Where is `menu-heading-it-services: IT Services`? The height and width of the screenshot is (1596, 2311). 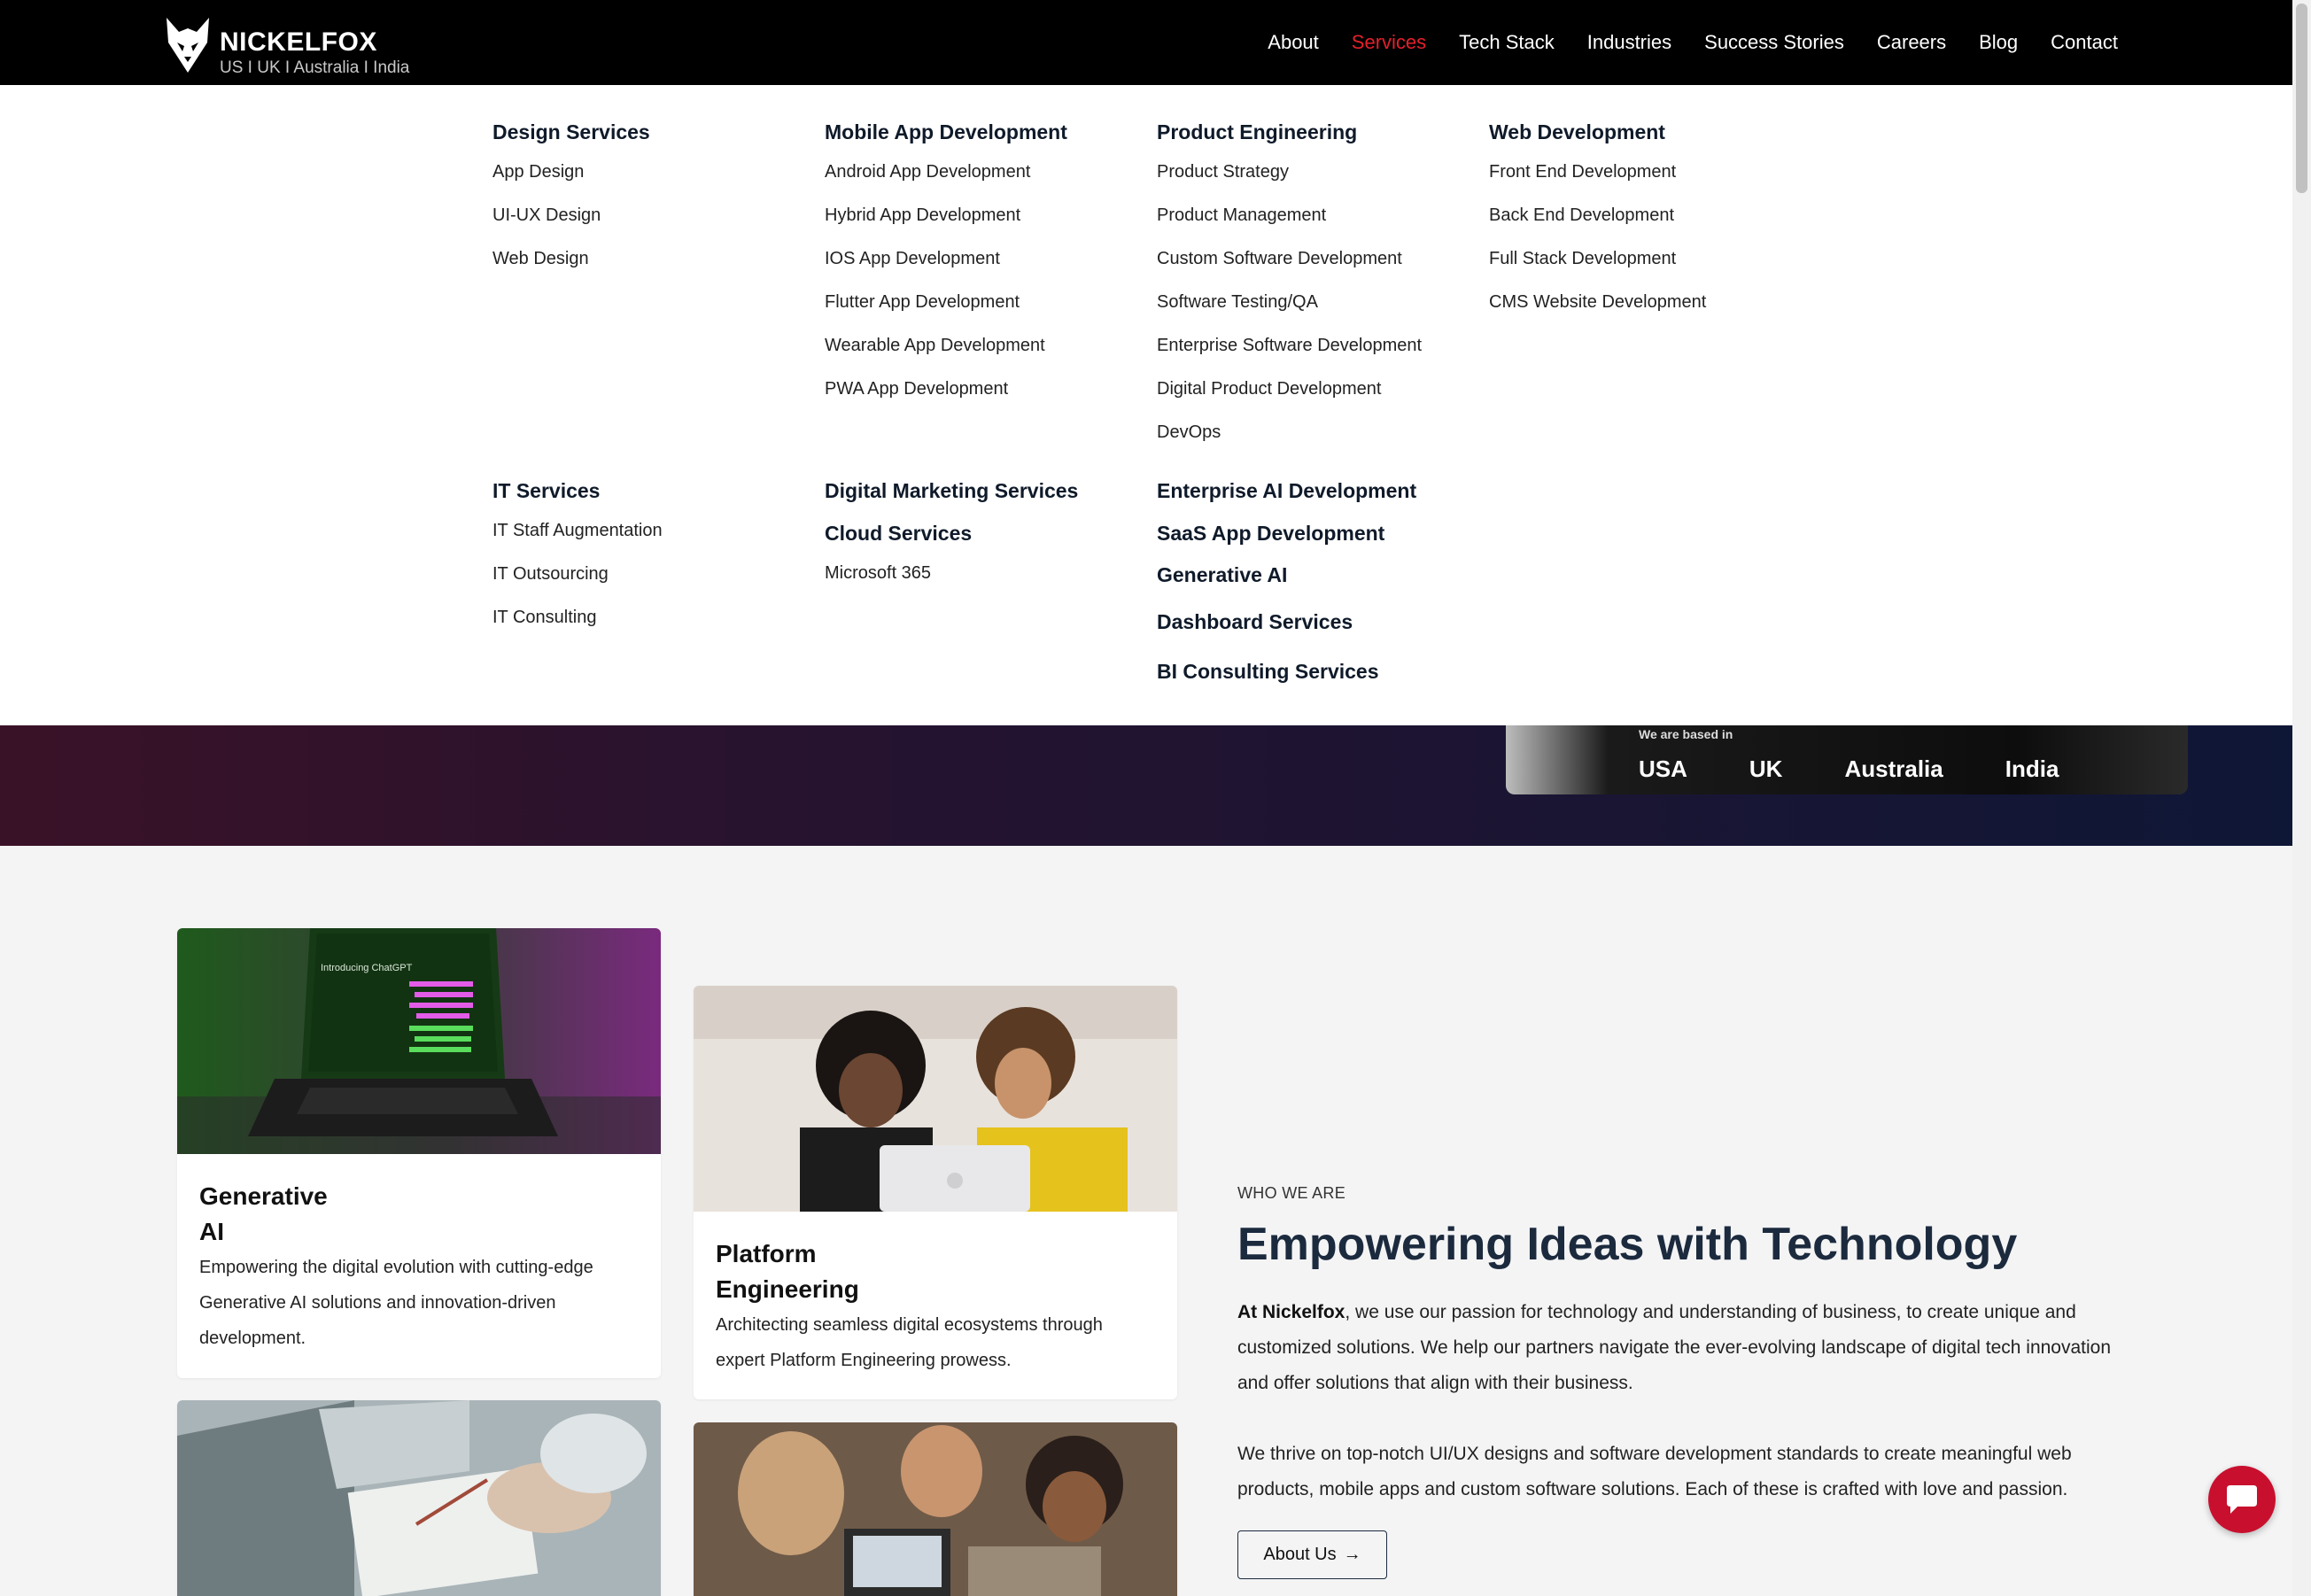
menu-heading-it-services: IT Services is located at coordinates (577, 491).